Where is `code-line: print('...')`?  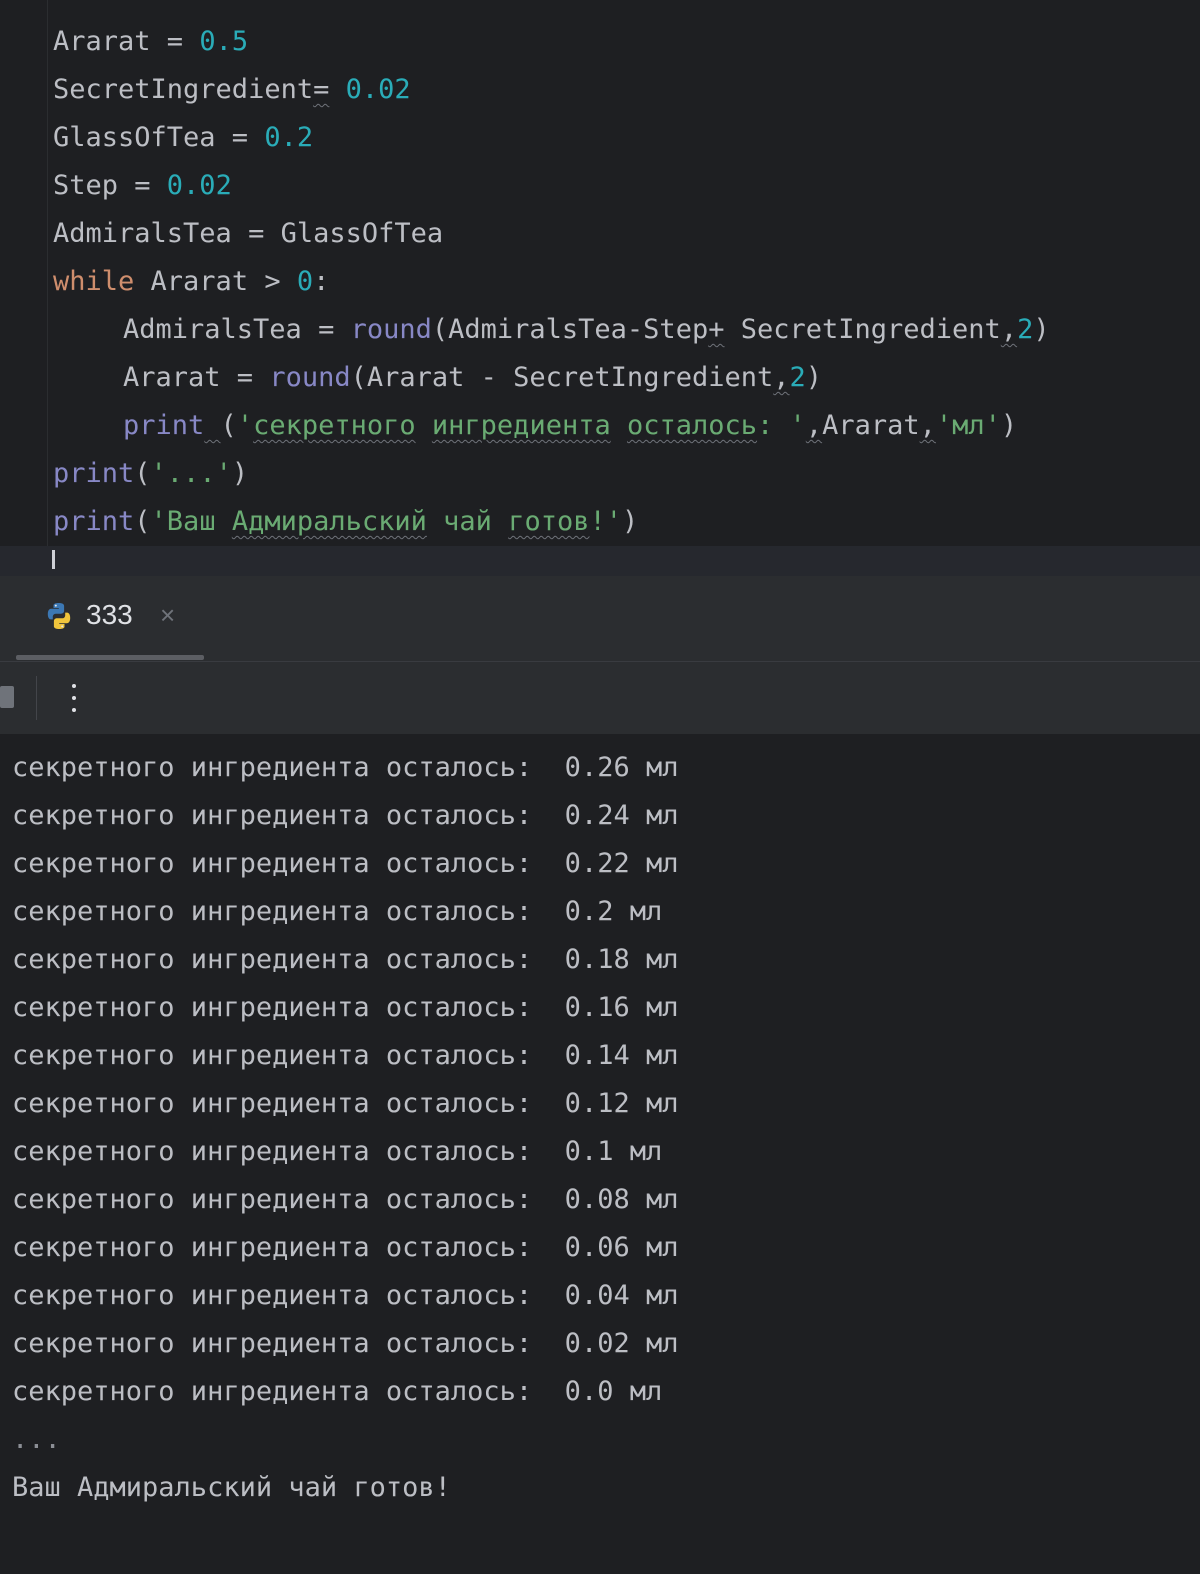 code-line: print('...') is located at coordinates (150, 474).